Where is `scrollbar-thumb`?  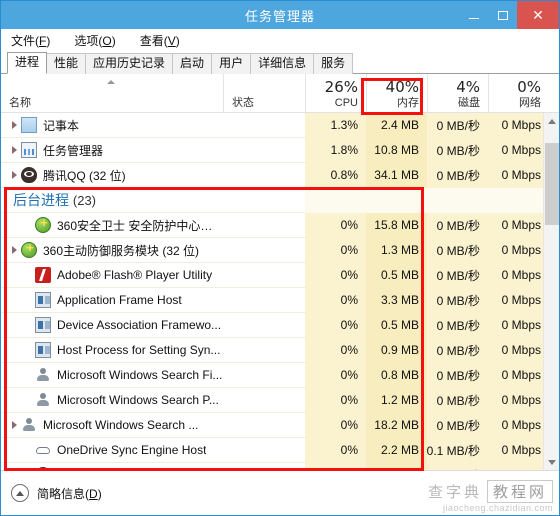
scrollbar-thumb is located at coordinates (552, 184).